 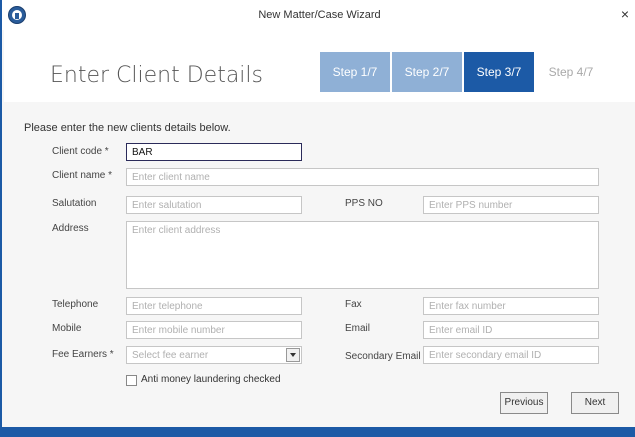 I want to click on email-input: Enter email ID, so click(x=511, y=330).